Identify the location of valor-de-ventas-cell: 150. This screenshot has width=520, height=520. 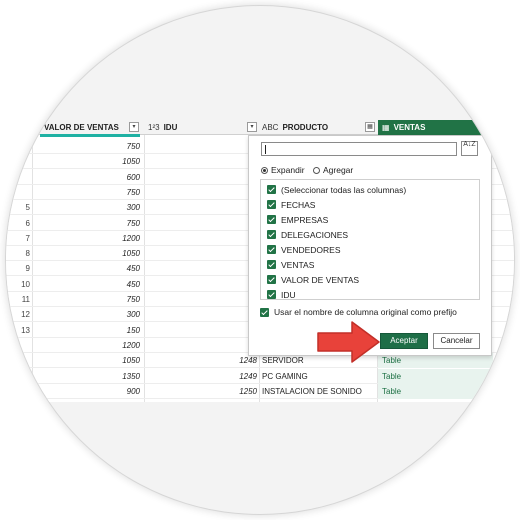
(133, 330).